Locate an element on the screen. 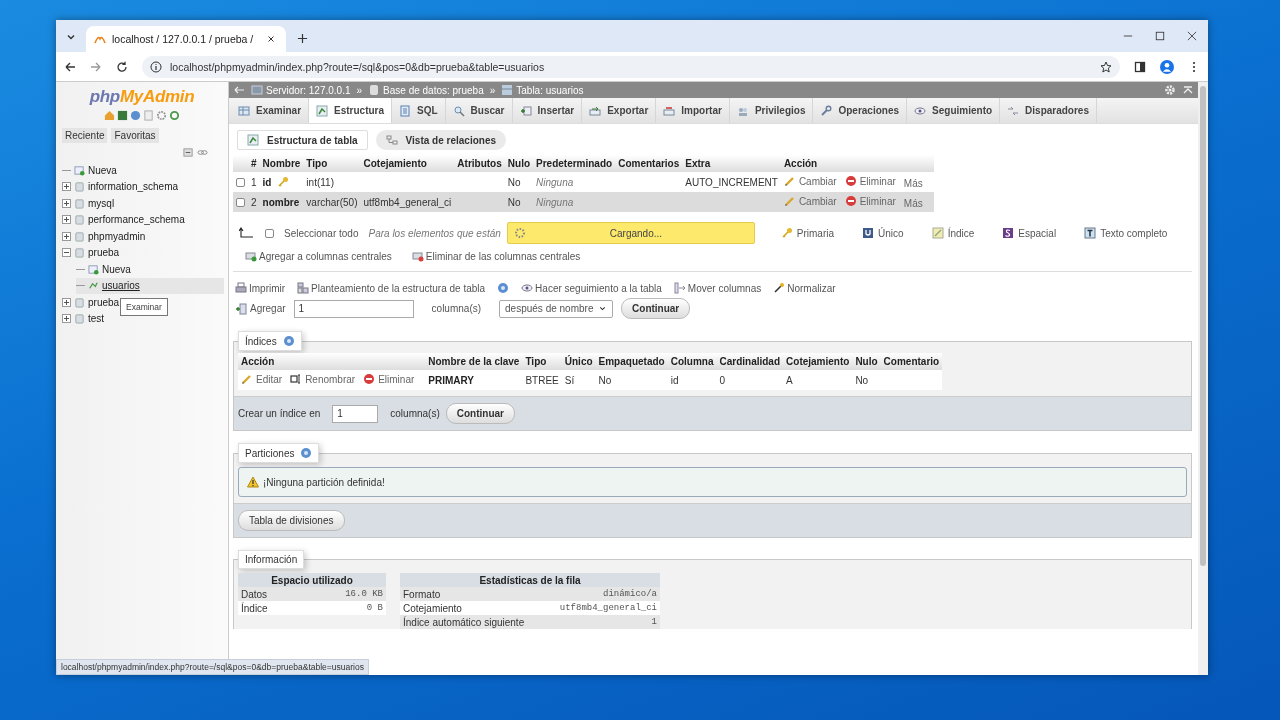 This screenshot has height=720, width=1280. sidebar-tab: Reciente is located at coordinates (85, 135).